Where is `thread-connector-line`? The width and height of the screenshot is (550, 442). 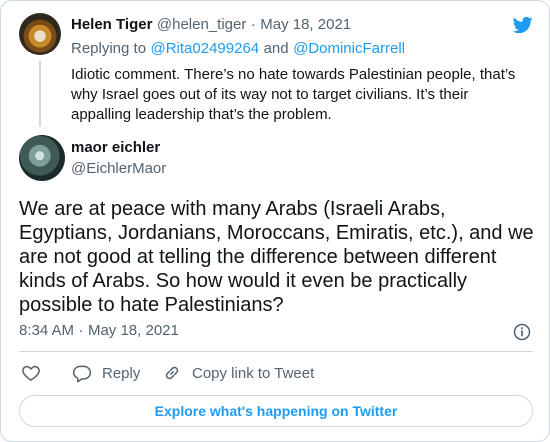 thread-connector-line is located at coordinates (40, 94).